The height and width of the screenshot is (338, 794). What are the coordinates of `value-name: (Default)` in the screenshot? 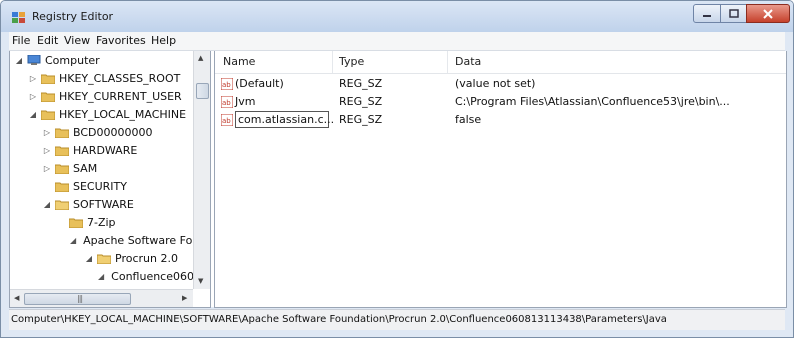 It's located at (259, 83).